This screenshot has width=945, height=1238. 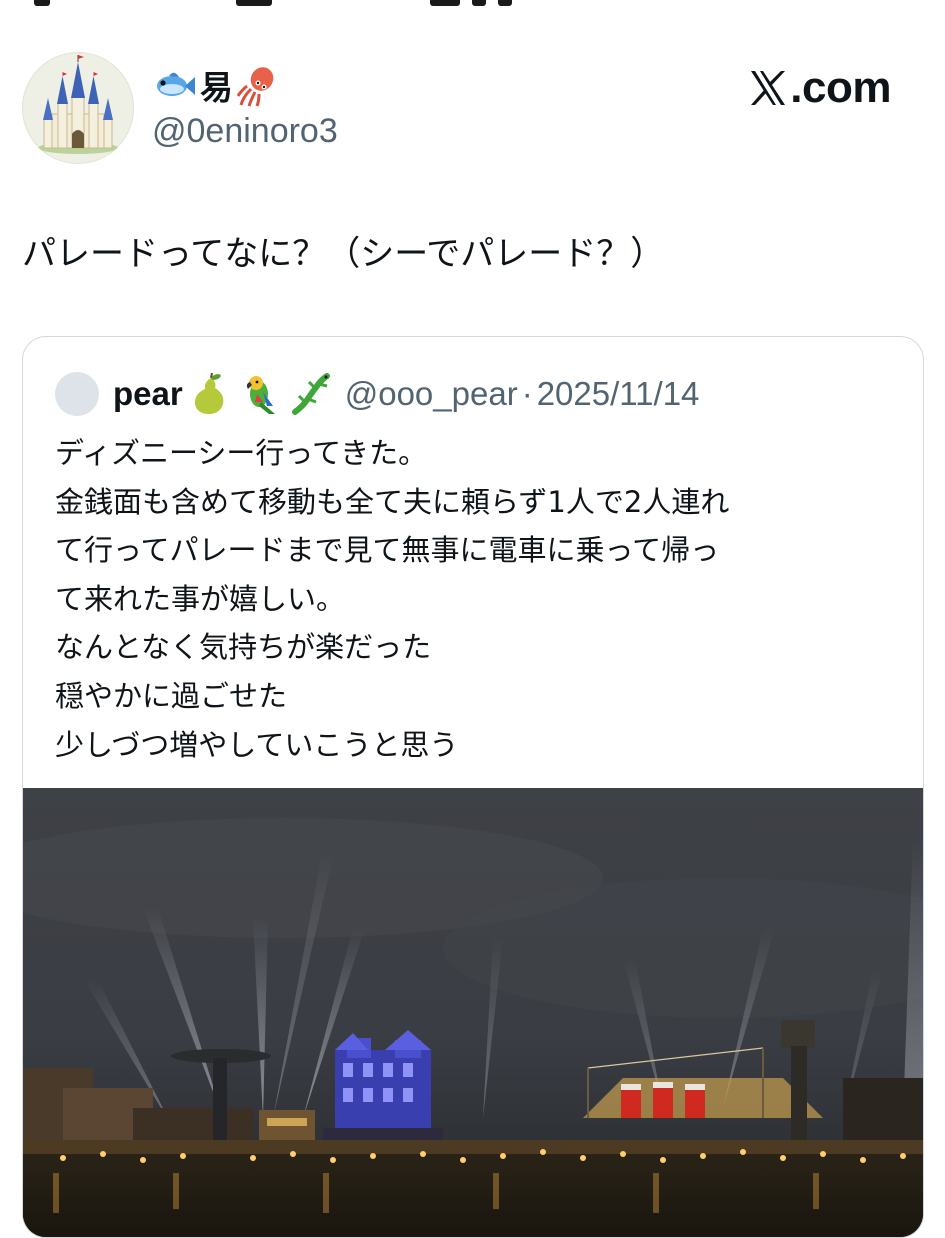 I want to click on parrot-emoji-icon, so click(x=260, y=395).